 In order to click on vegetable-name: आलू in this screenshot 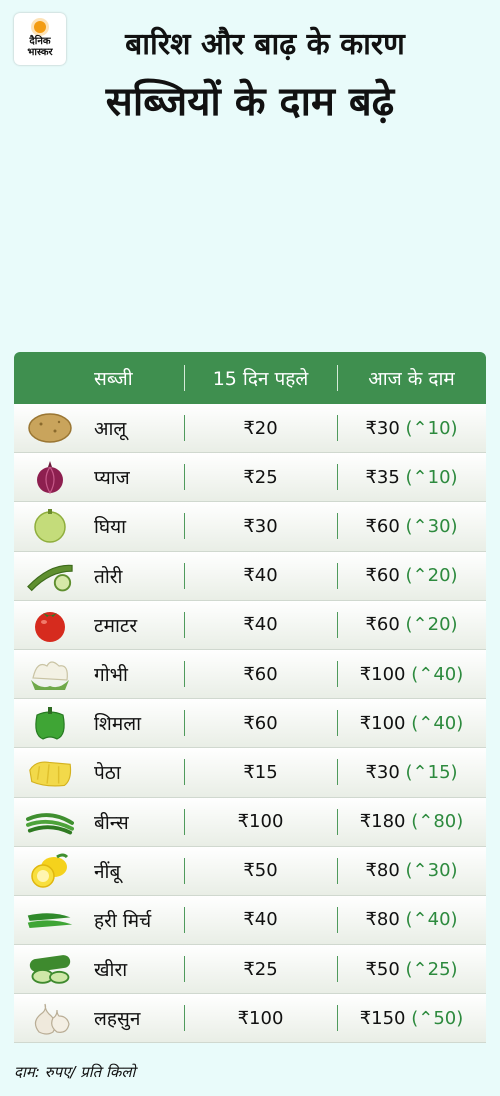, I will do `click(110, 429)`.